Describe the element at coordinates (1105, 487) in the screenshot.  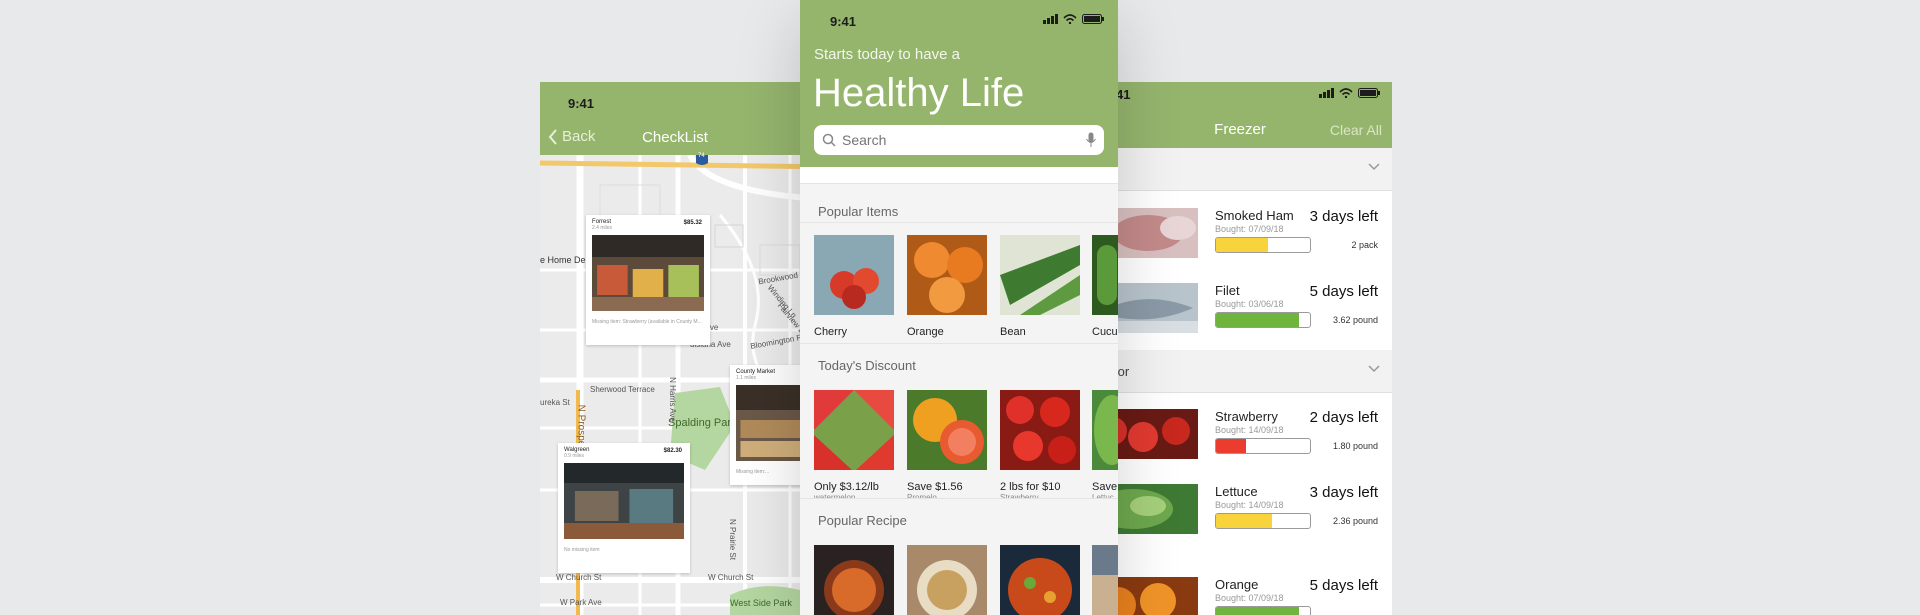
I see `discount-label: Save` at that location.